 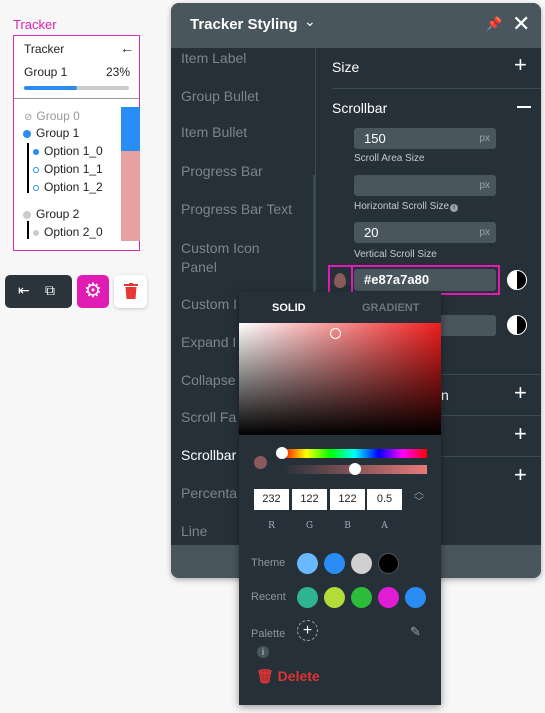 I want to click on color-drop-icon, so click(x=340, y=280).